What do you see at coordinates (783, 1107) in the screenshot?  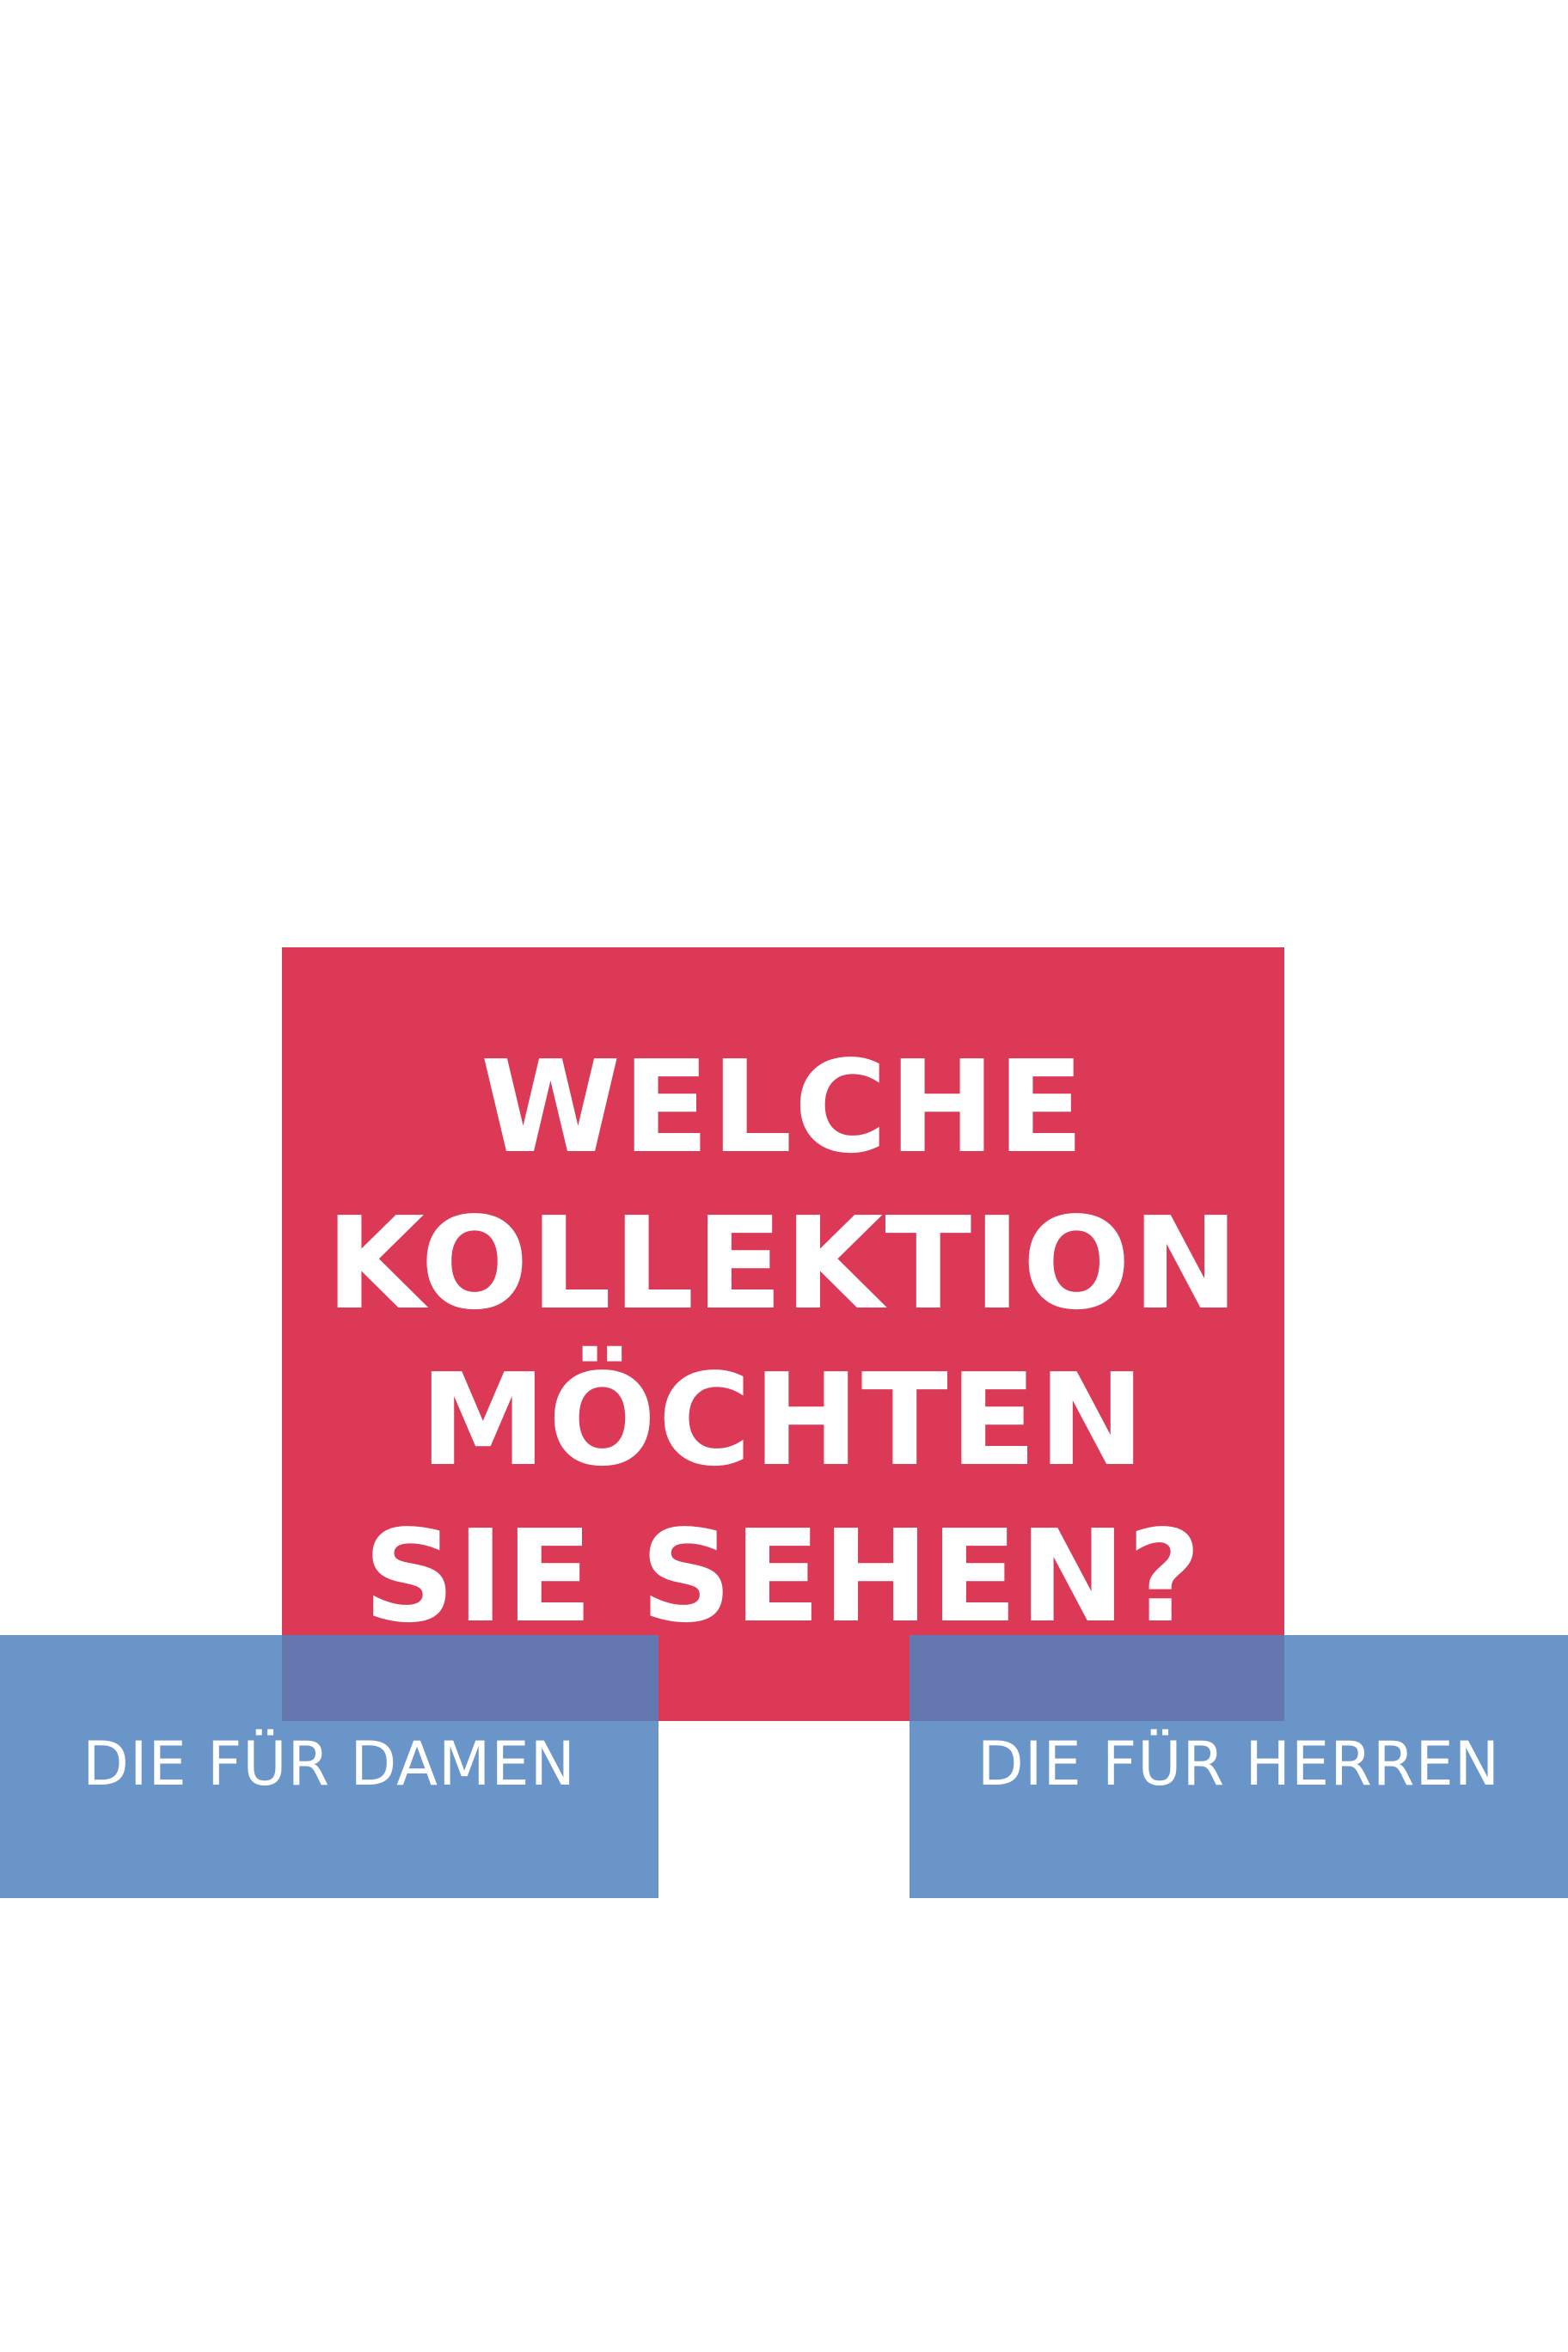 I see `question-line-1: WELCHE` at bounding box center [783, 1107].